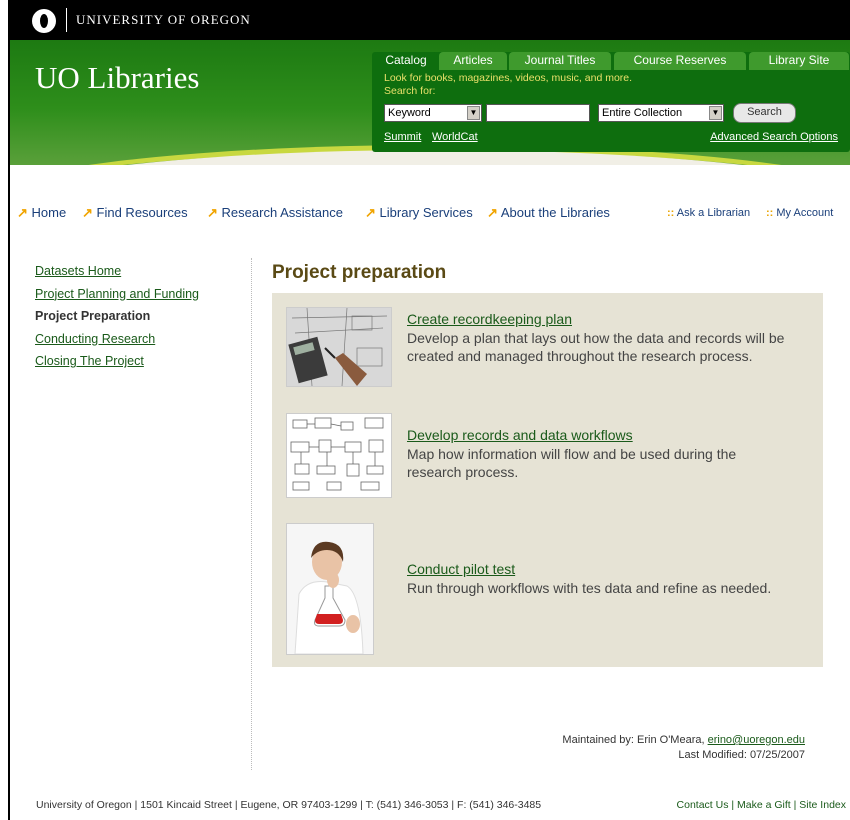 This screenshot has height=820, width=850. What do you see at coordinates (489, 319) in the screenshot?
I see `item-title-recordkeeping: Create recordkeeping plan` at bounding box center [489, 319].